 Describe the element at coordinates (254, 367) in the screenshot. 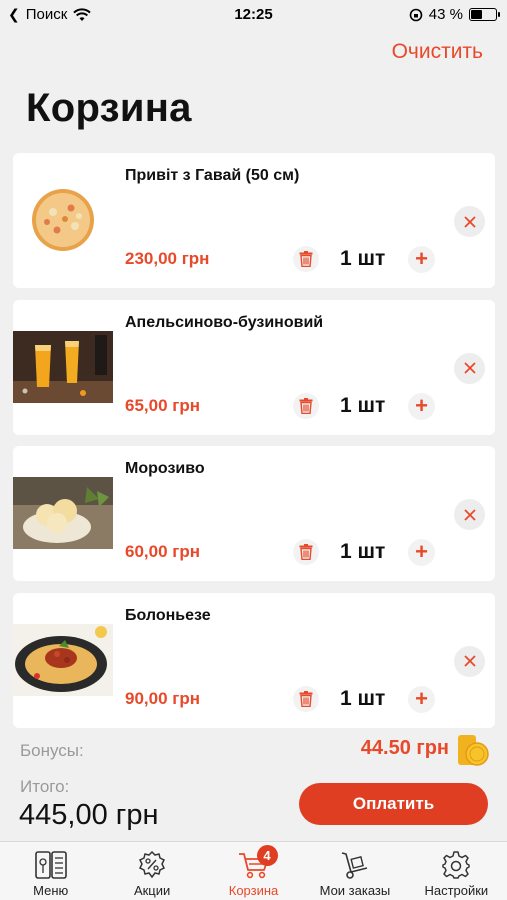

I see `cart-item: Апельсиново-бузиновий 65,00 грн 1 шт +` at that location.